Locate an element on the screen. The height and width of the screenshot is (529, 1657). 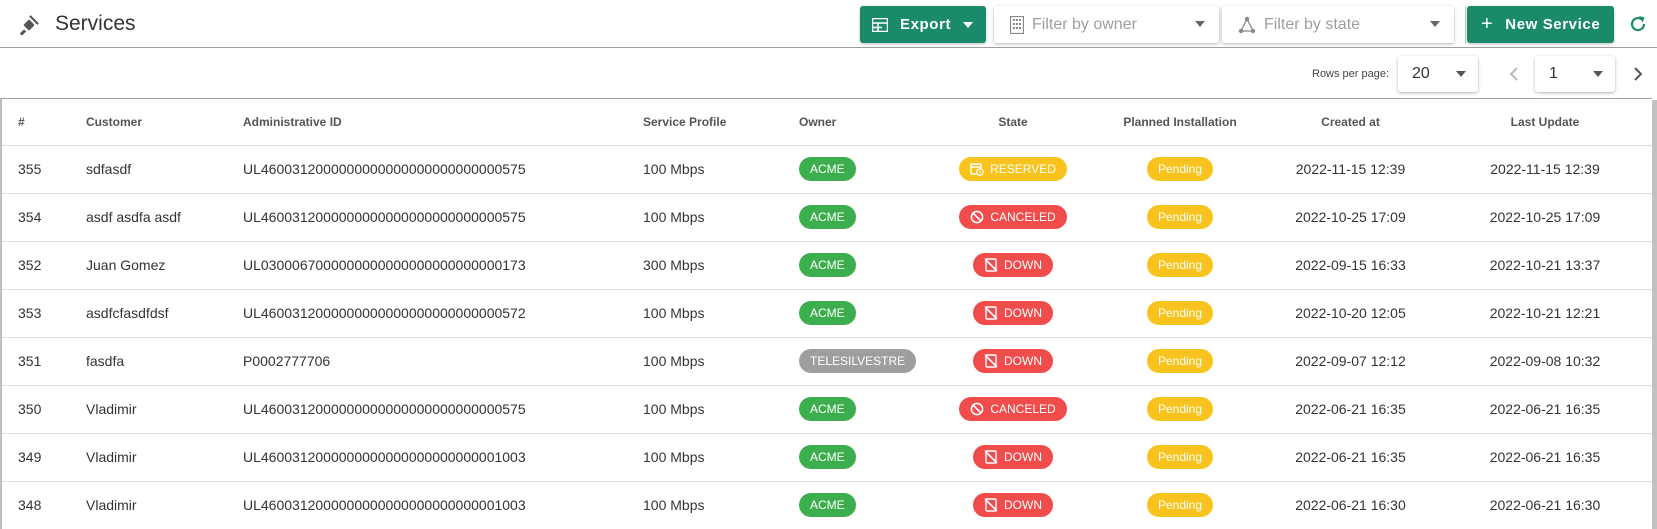
cell-admin-id: UL4600312000000000000000000000000575 is located at coordinates (443, 169).